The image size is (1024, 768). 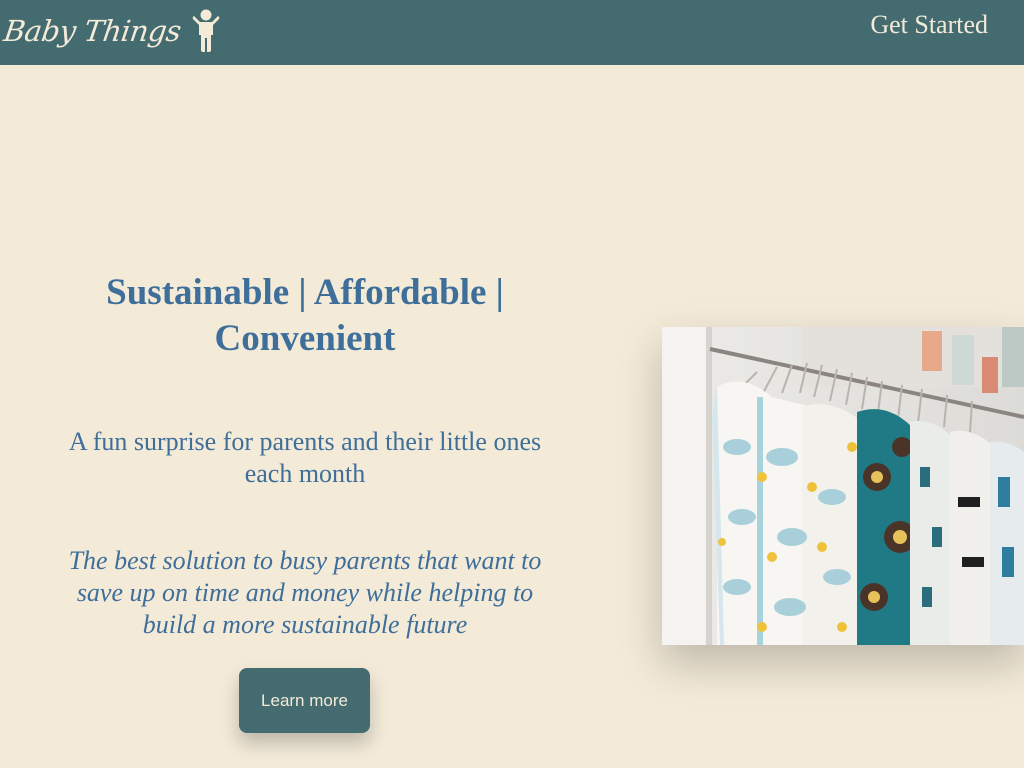 What do you see at coordinates (304, 700) in the screenshot?
I see `learn-more-button: Learn more` at bounding box center [304, 700].